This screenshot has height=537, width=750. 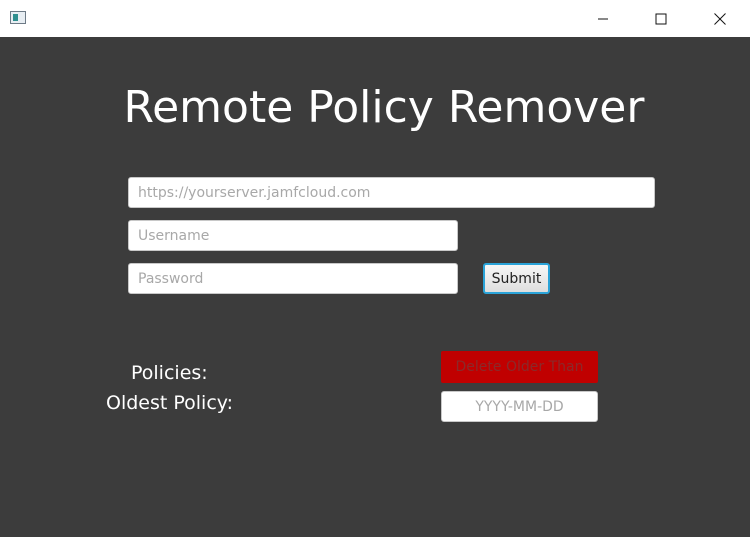 What do you see at coordinates (18, 17) in the screenshot?
I see `app-icon` at bounding box center [18, 17].